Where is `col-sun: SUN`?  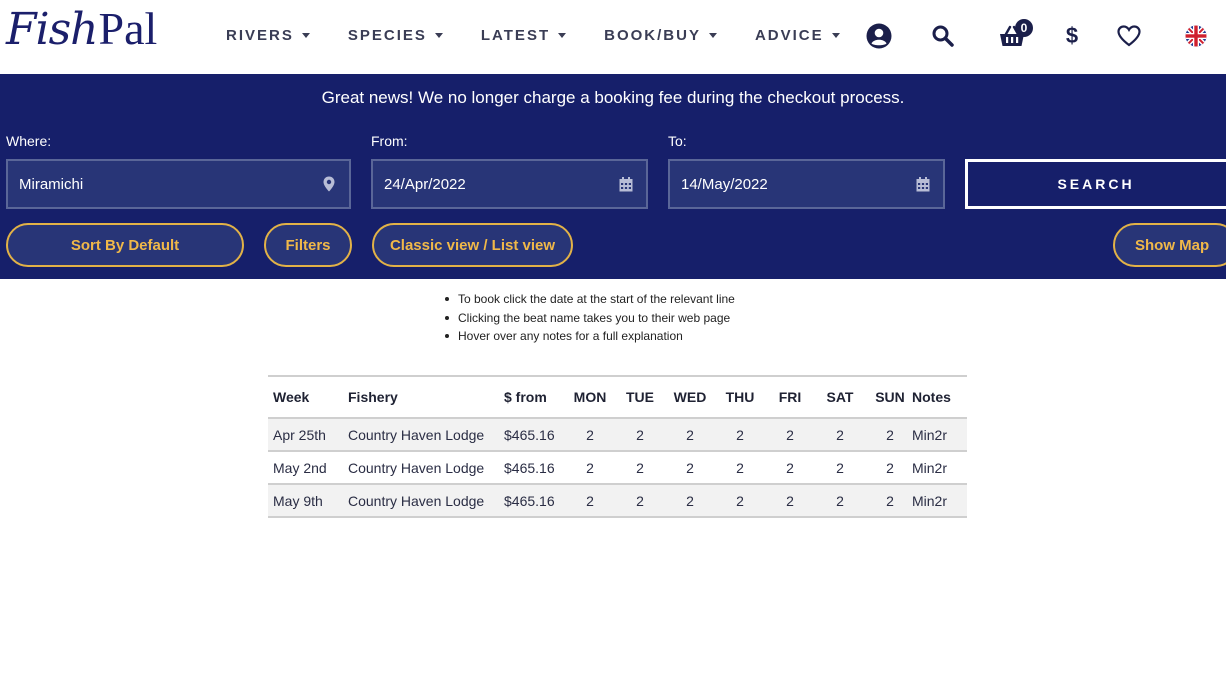
col-sun: SUN is located at coordinates (890, 397).